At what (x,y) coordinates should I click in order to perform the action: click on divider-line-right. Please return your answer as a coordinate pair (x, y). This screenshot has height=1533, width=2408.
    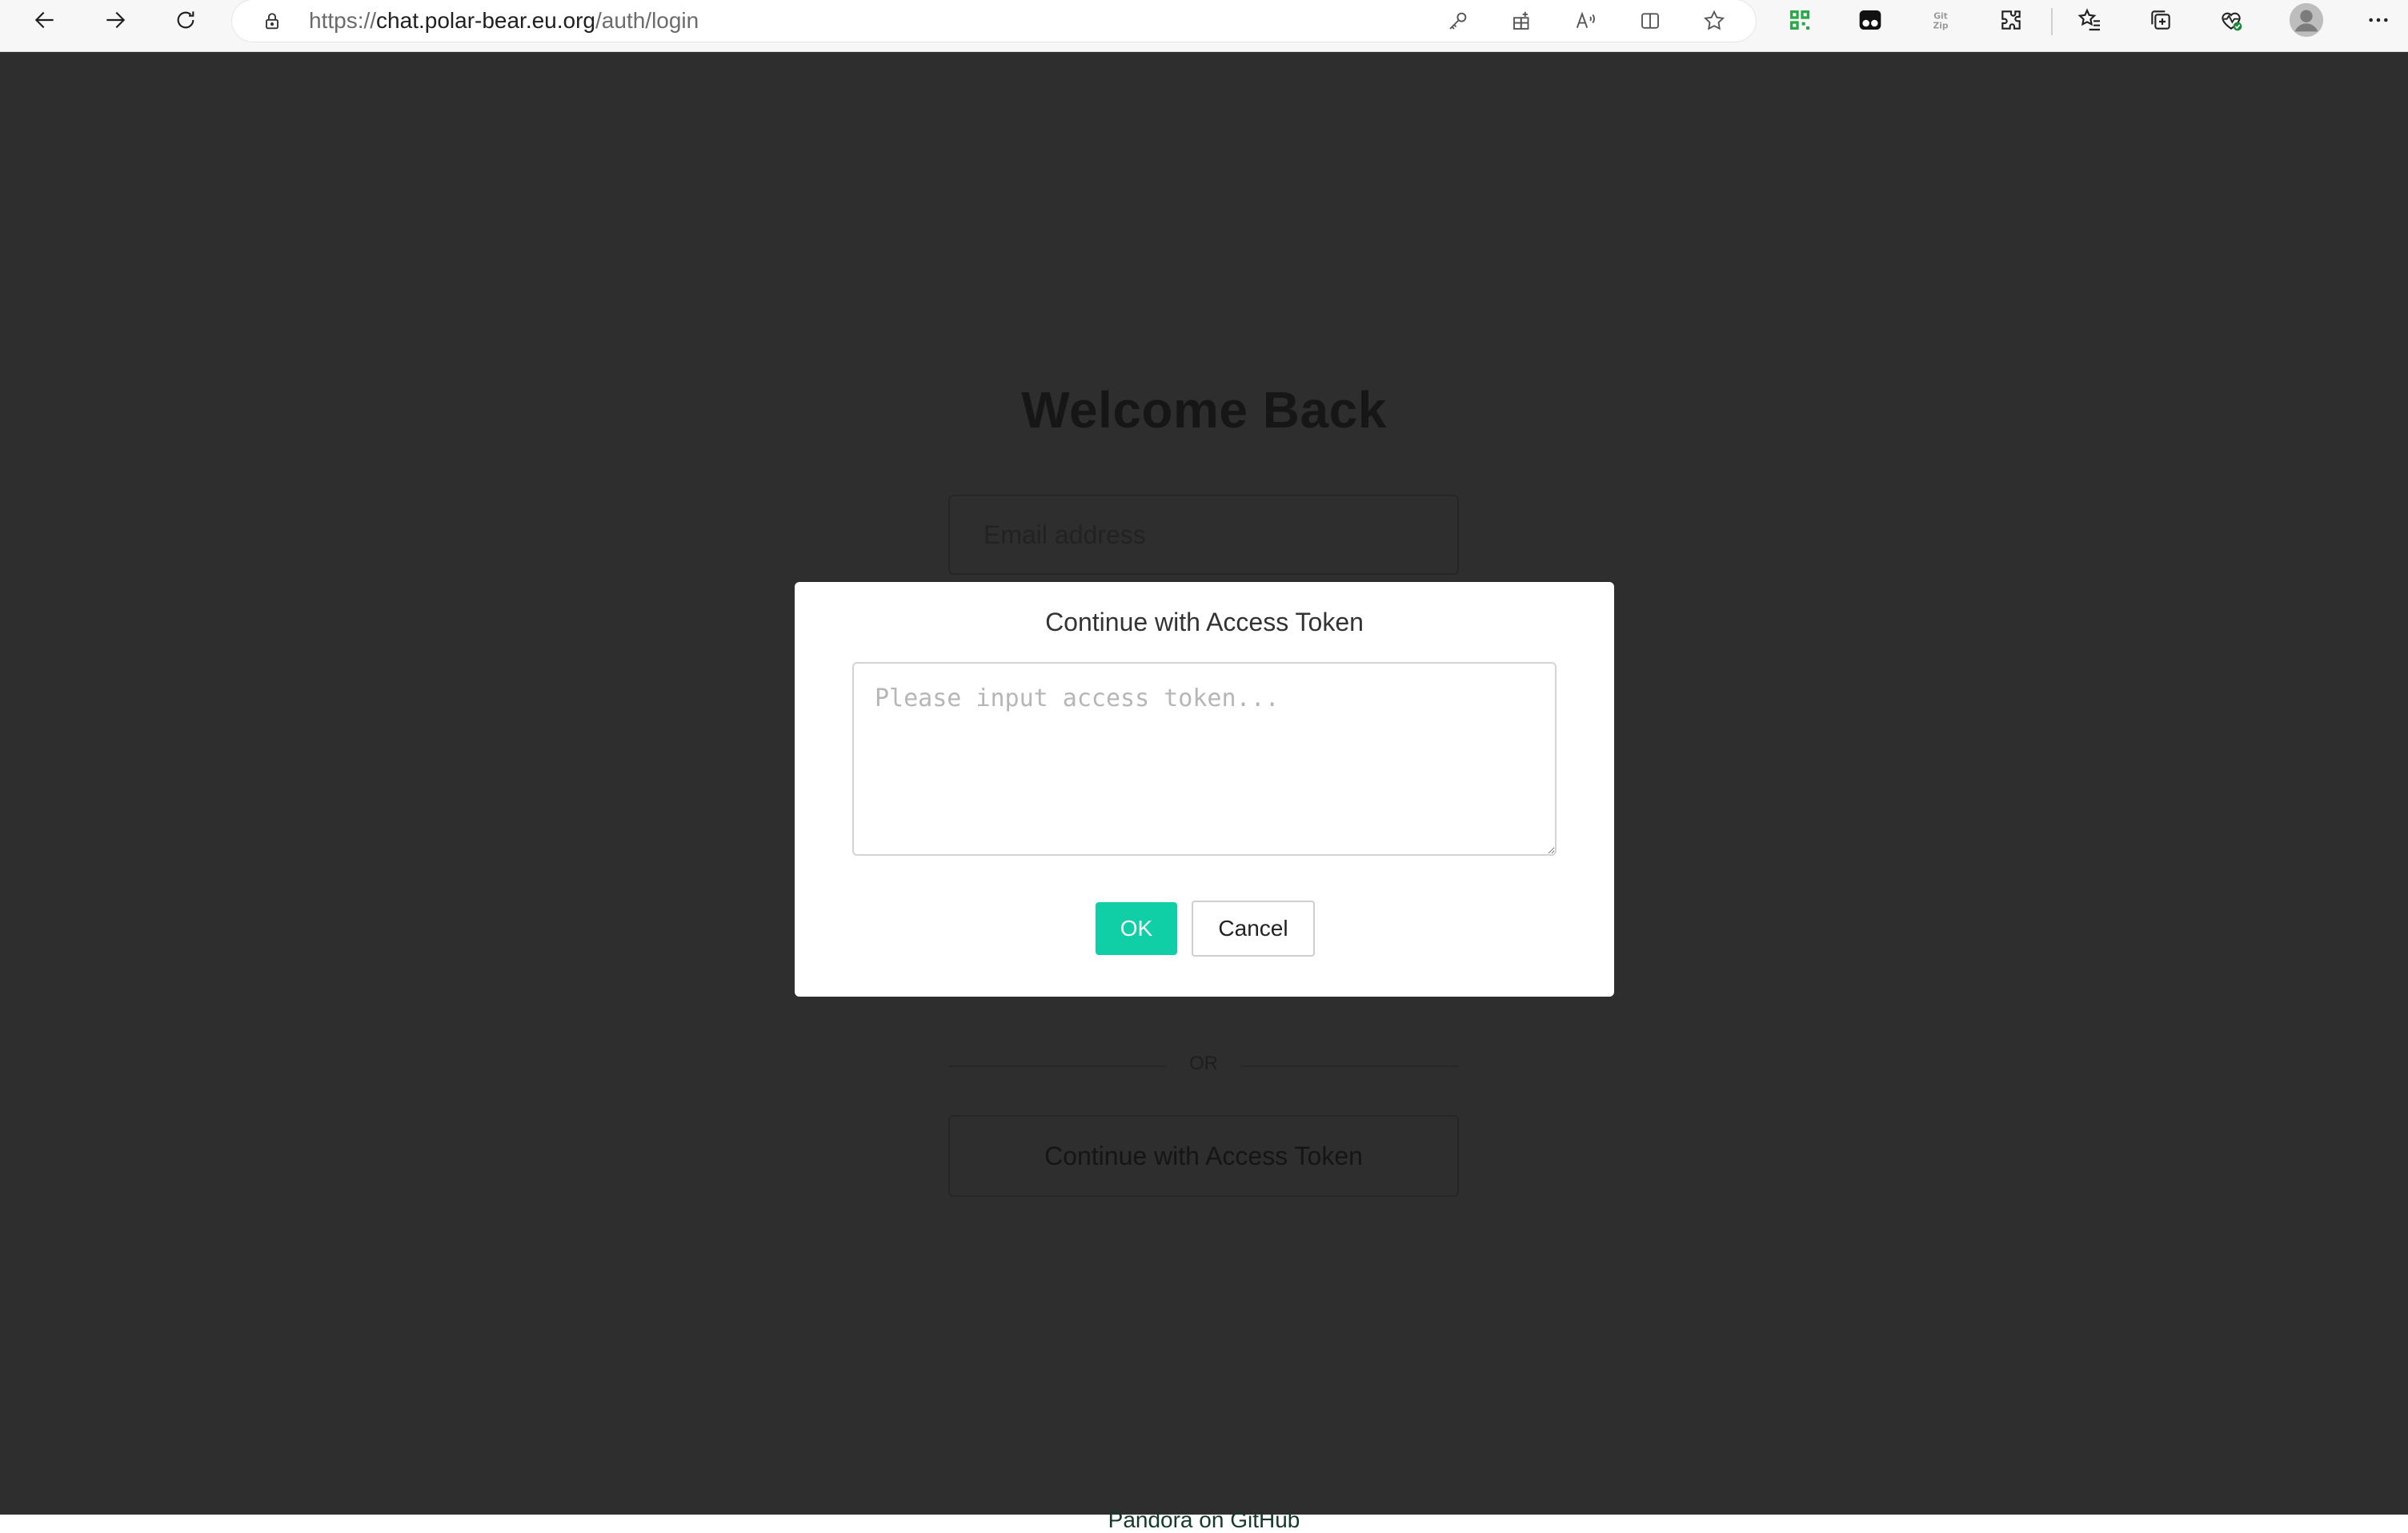
    Looking at the image, I should click on (1350, 1066).